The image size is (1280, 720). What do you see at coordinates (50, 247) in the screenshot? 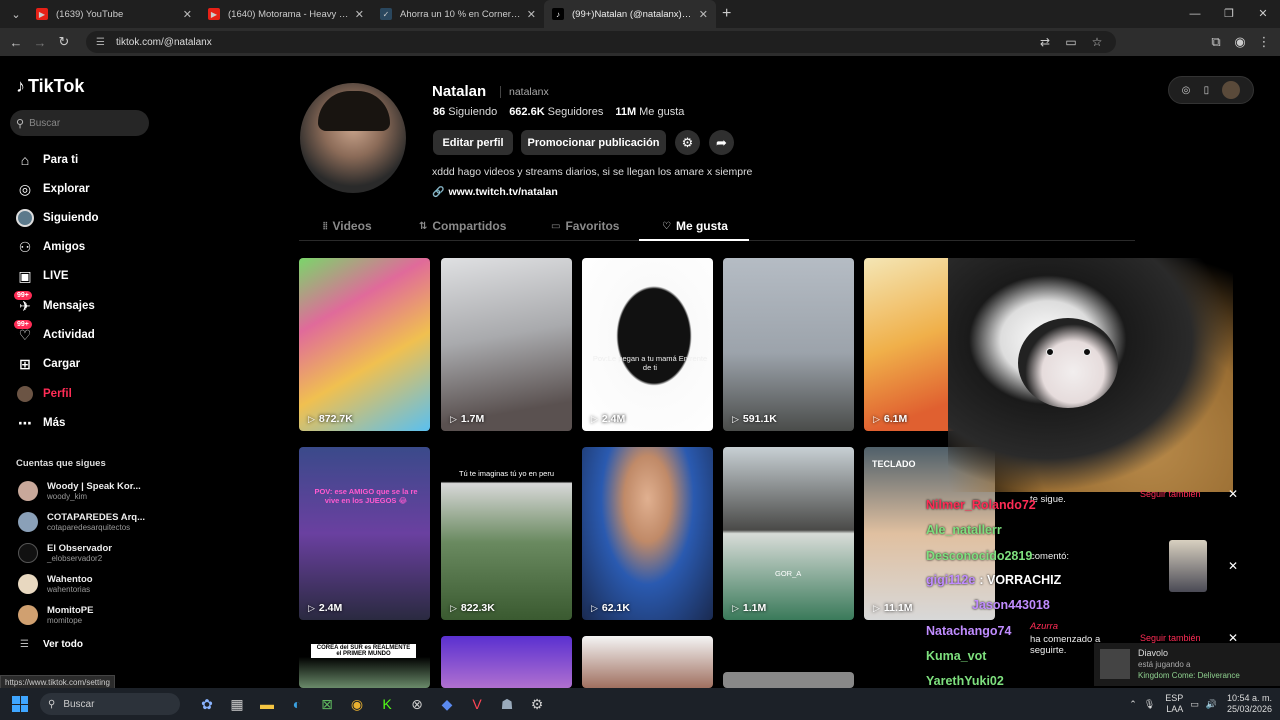
I see `nav-item-amigos: ⚇ Amigos` at bounding box center [50, 247].